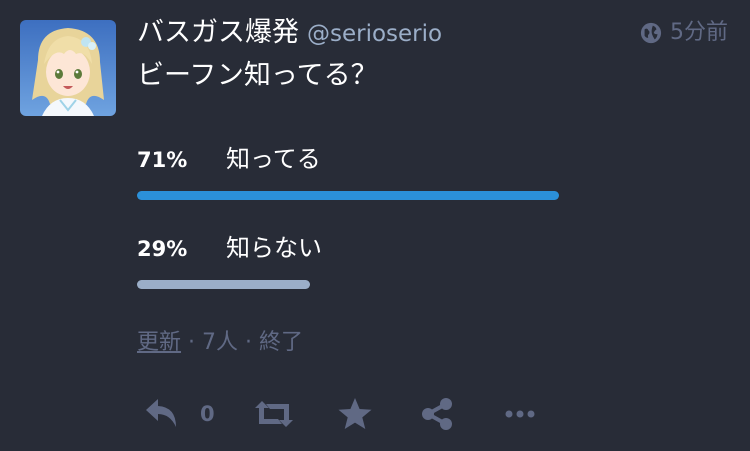  I want to click on boost-button, so click(274, 414).